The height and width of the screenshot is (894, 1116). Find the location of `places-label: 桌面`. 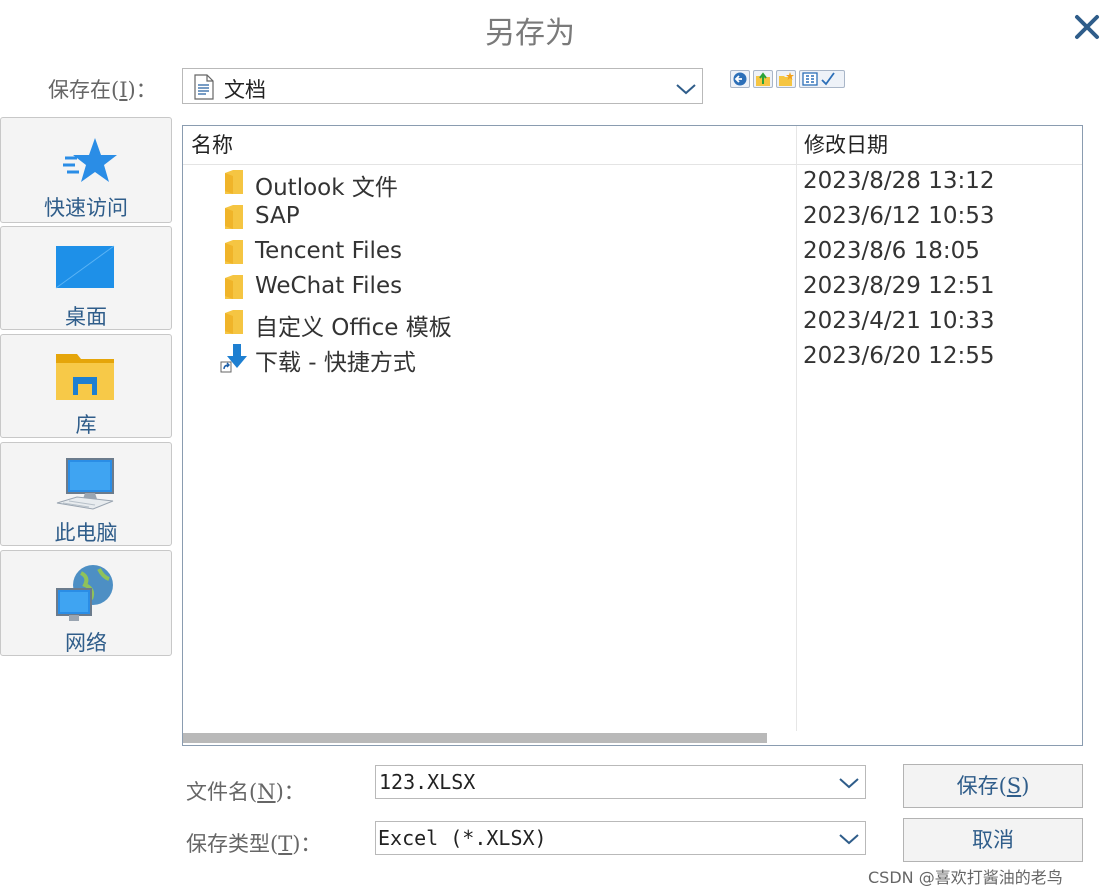

places-label: 桌面 is located at coordinates (86, 317).